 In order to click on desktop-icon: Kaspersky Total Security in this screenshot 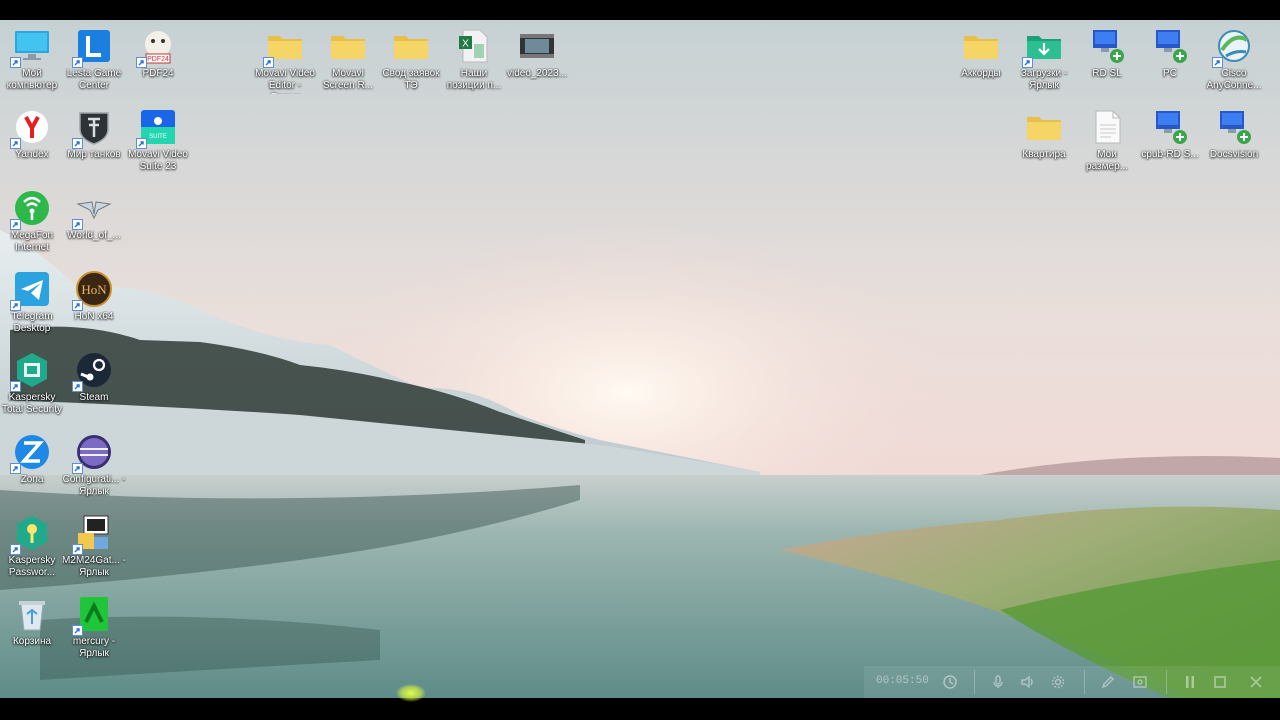, I will do `click(32, 383)`.